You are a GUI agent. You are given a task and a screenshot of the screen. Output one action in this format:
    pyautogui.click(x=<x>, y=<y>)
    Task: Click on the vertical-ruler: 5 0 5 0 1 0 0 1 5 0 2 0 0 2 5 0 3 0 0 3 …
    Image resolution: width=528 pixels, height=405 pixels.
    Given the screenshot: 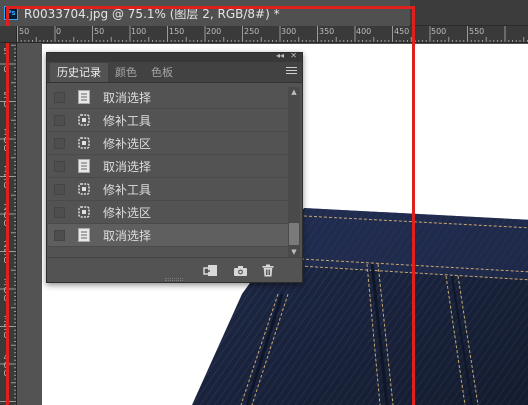 What is the action you would take?
    pyautogui.click(x=8, y=215)
    